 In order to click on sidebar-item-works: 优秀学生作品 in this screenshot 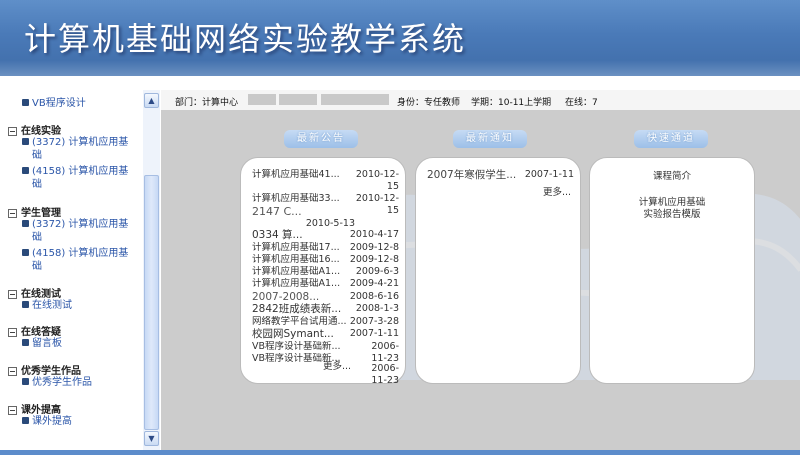, I will do `click(79, 382)`.